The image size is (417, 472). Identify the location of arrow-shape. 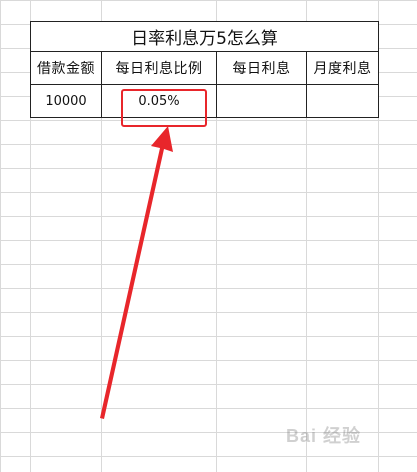
(136, 272).